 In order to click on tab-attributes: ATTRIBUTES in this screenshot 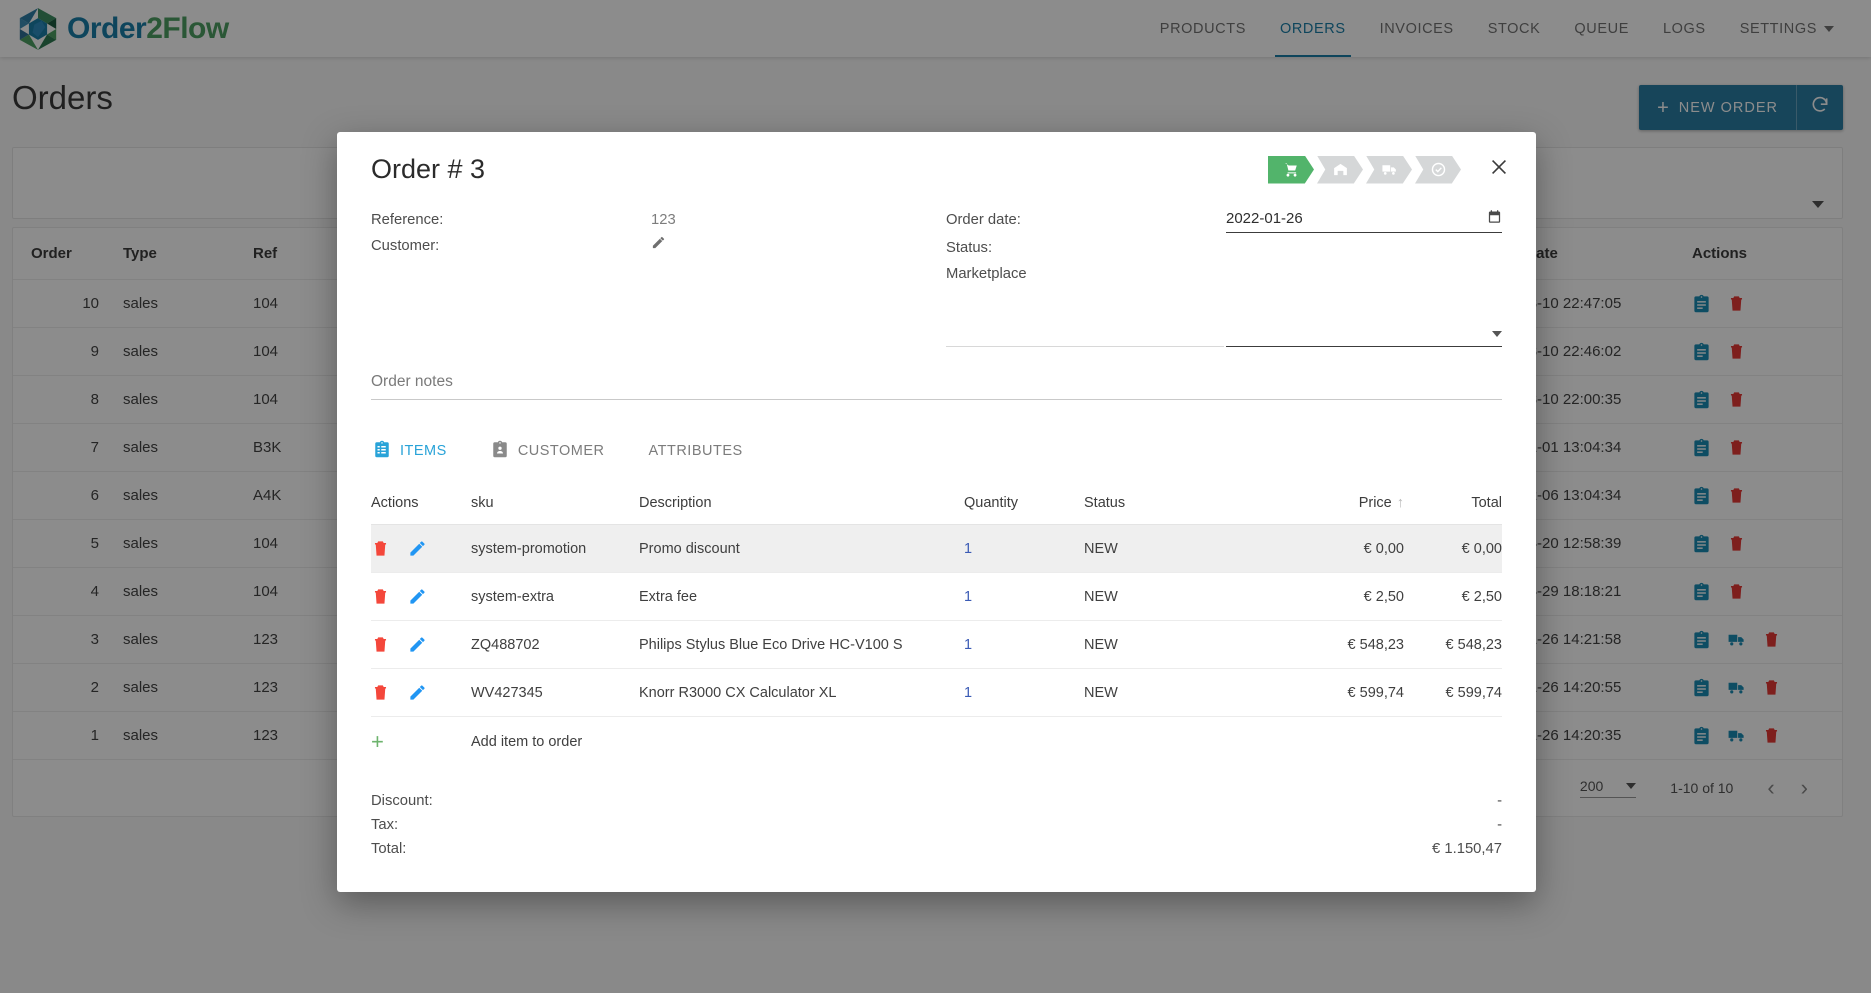, I will do `click(703, 452)`.